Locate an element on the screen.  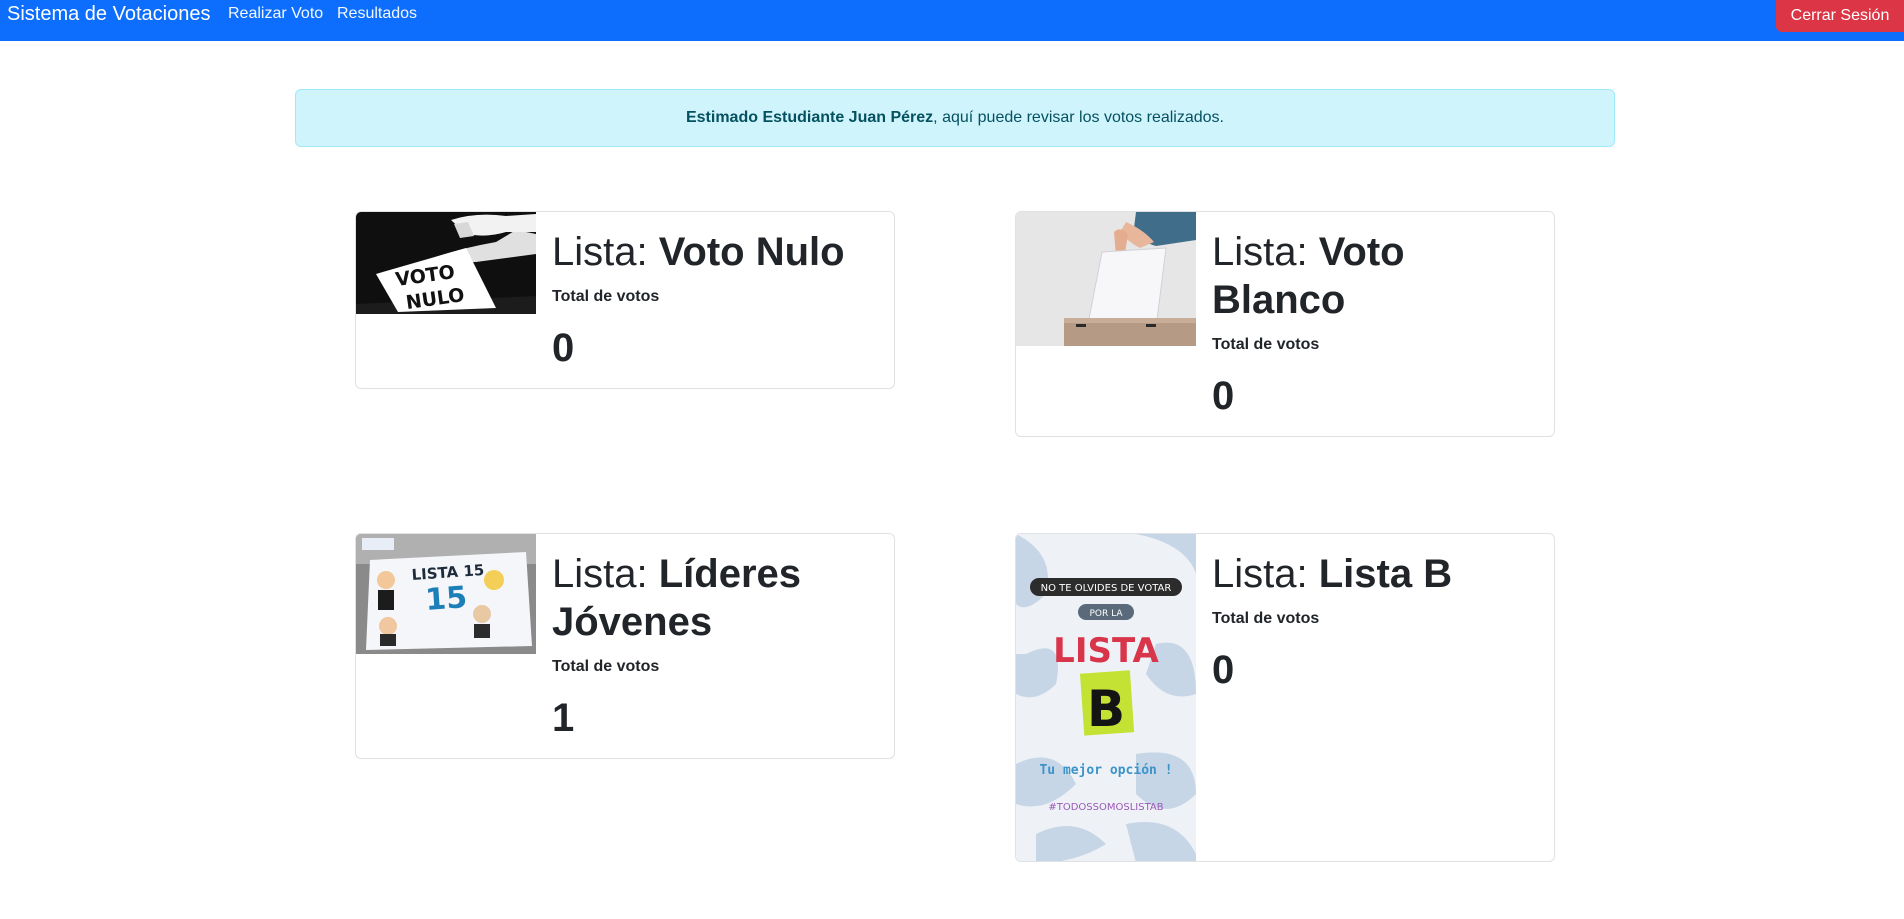
card-image-voto-blanco is located at coordinates (1106, 279).